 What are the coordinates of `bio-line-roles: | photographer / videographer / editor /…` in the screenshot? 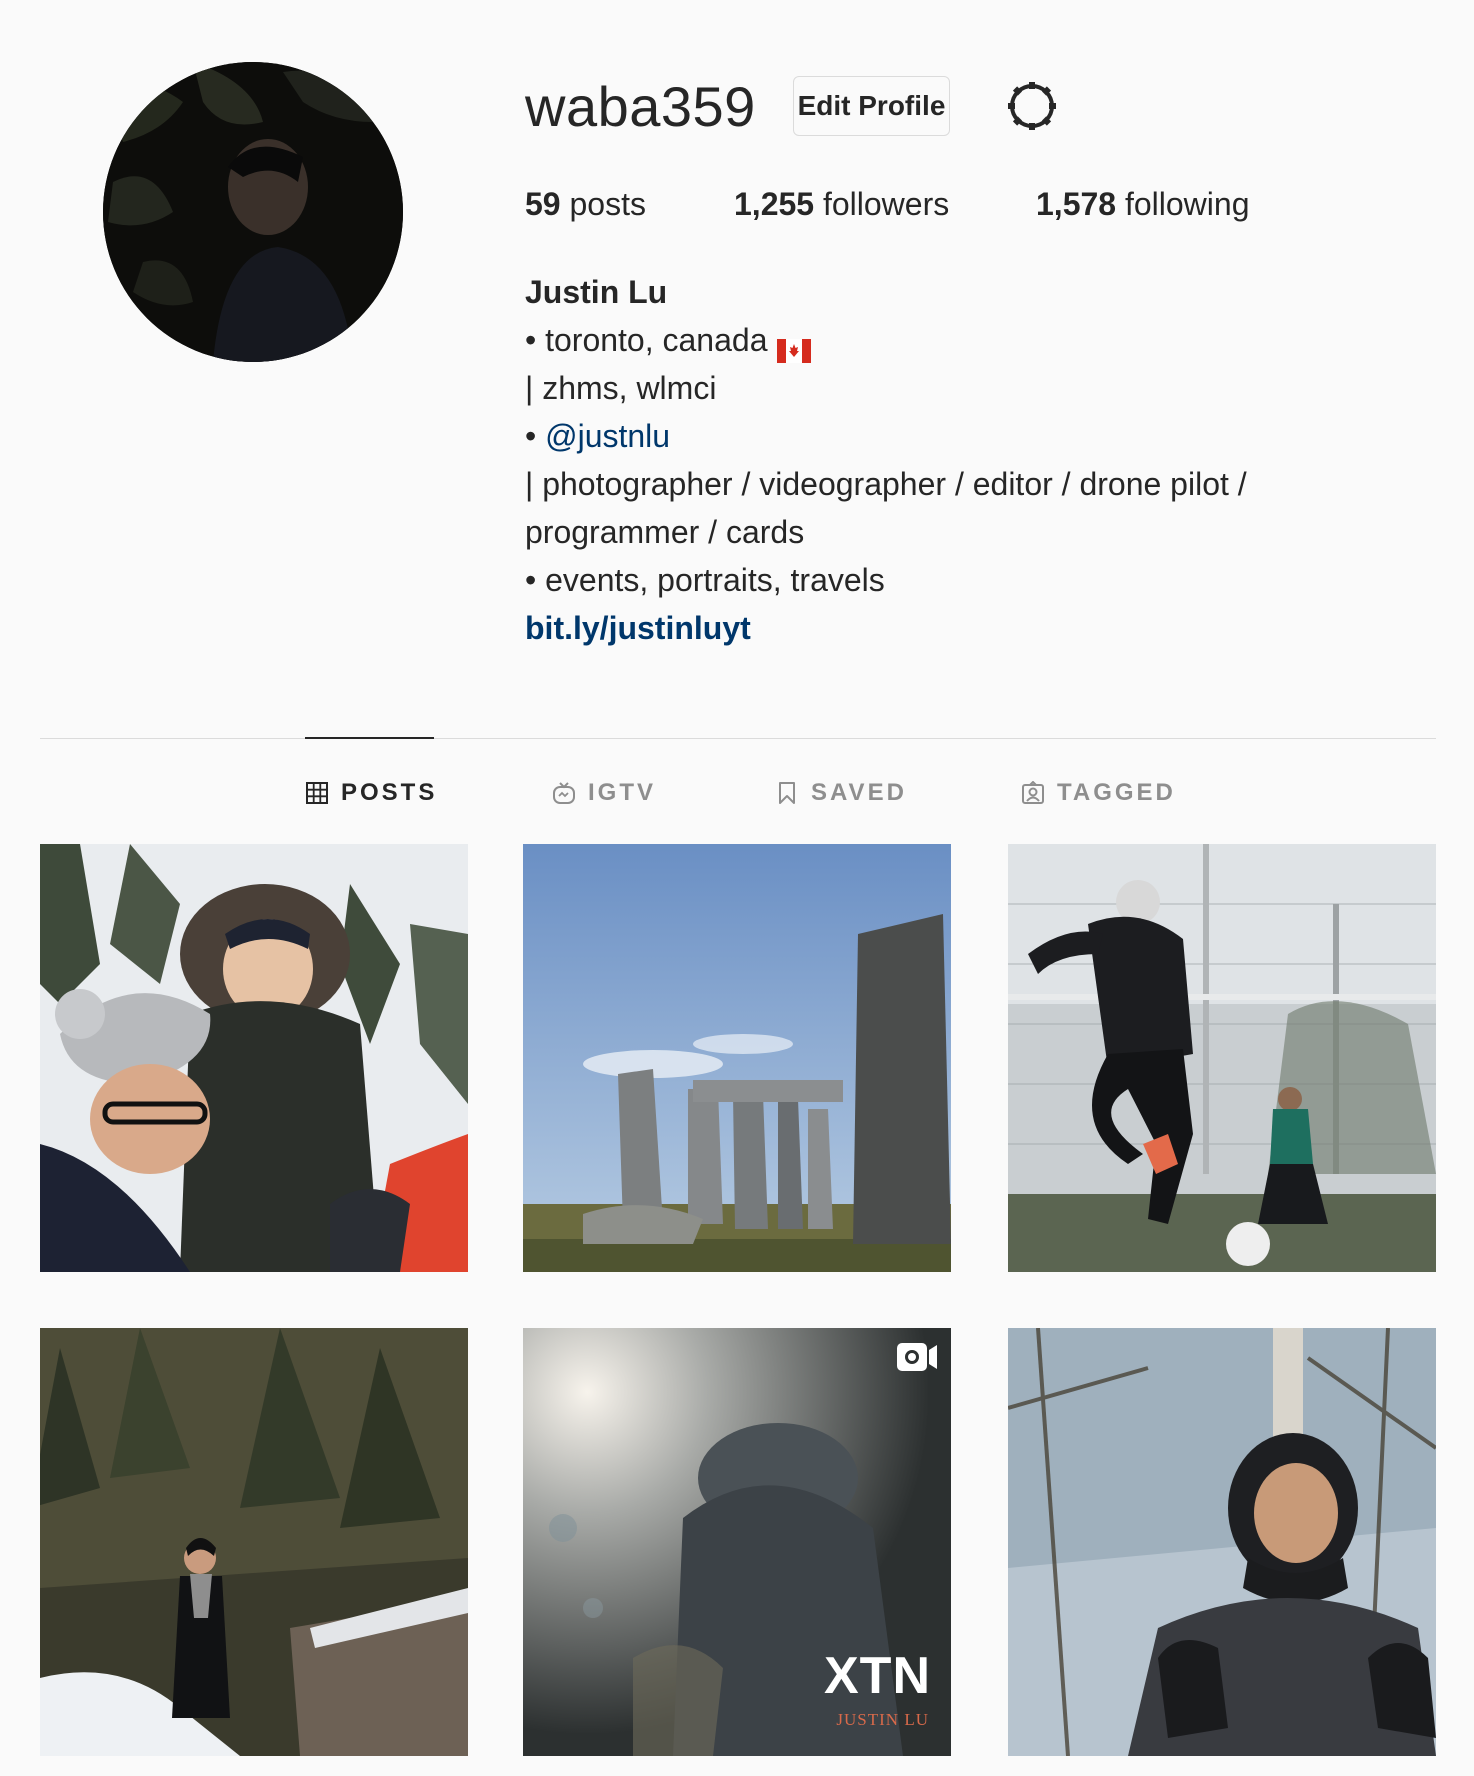 It's located at (886, 484).